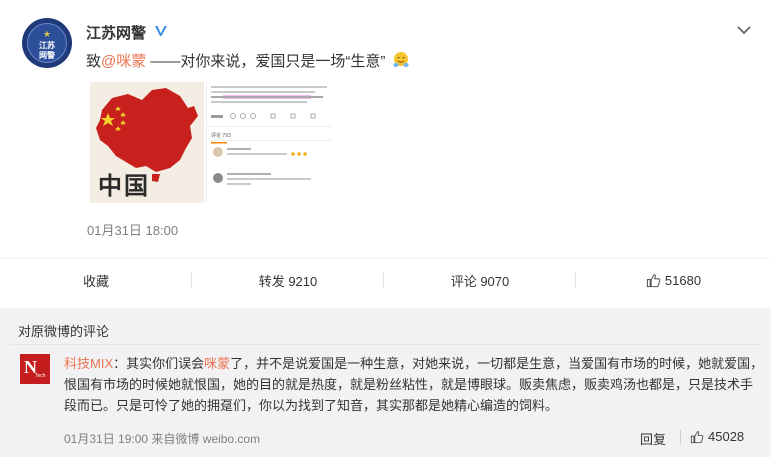 This screenshot has width=771, height=457. I want to click on avatar-text-line-1: 江苏, so click(47, 45).